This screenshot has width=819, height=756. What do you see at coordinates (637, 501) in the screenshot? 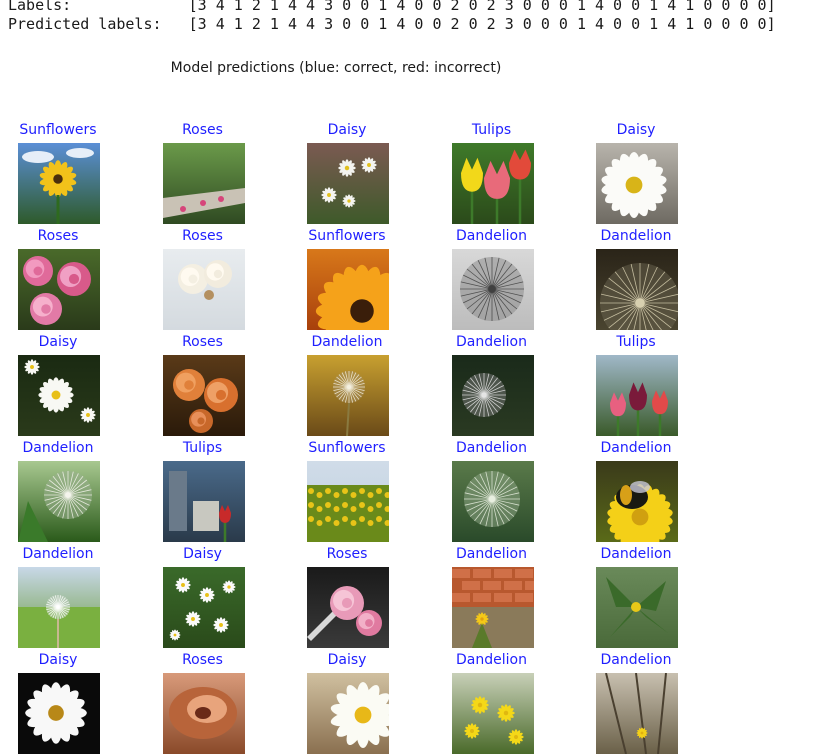
I see `bee-on-dandelion-photo` at bounding box center [637, 501].